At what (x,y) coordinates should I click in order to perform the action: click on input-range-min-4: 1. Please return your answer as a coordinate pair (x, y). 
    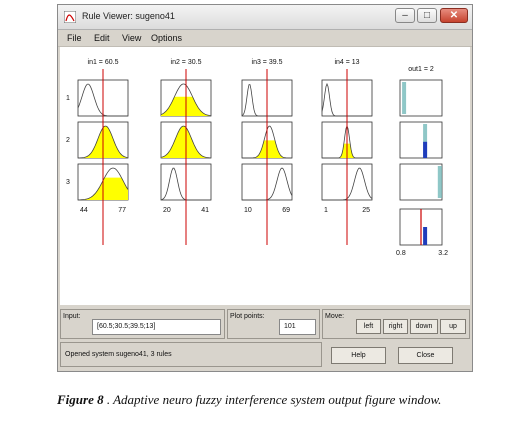
    Looking at the image, I should click on (326, 210).